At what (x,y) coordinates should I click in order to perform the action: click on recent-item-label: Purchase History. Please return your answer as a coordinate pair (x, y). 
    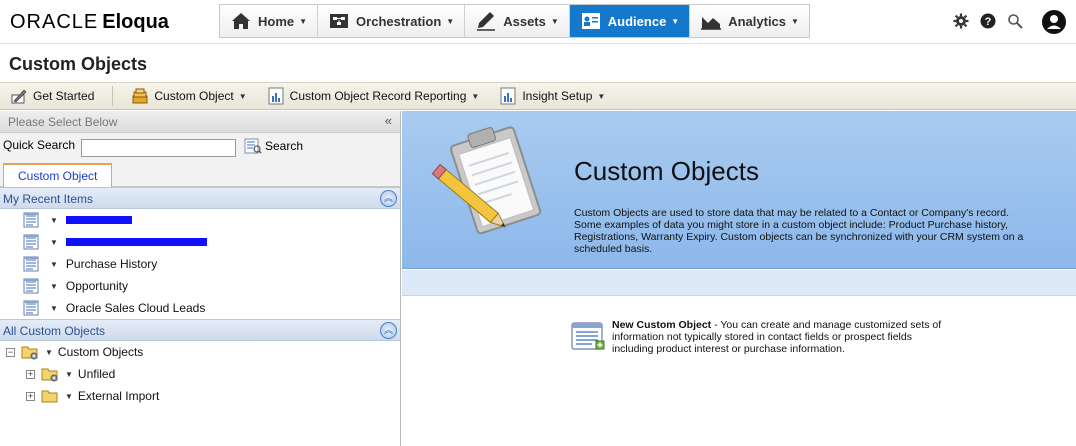
    Looking at the image, I should click on (111, 264).